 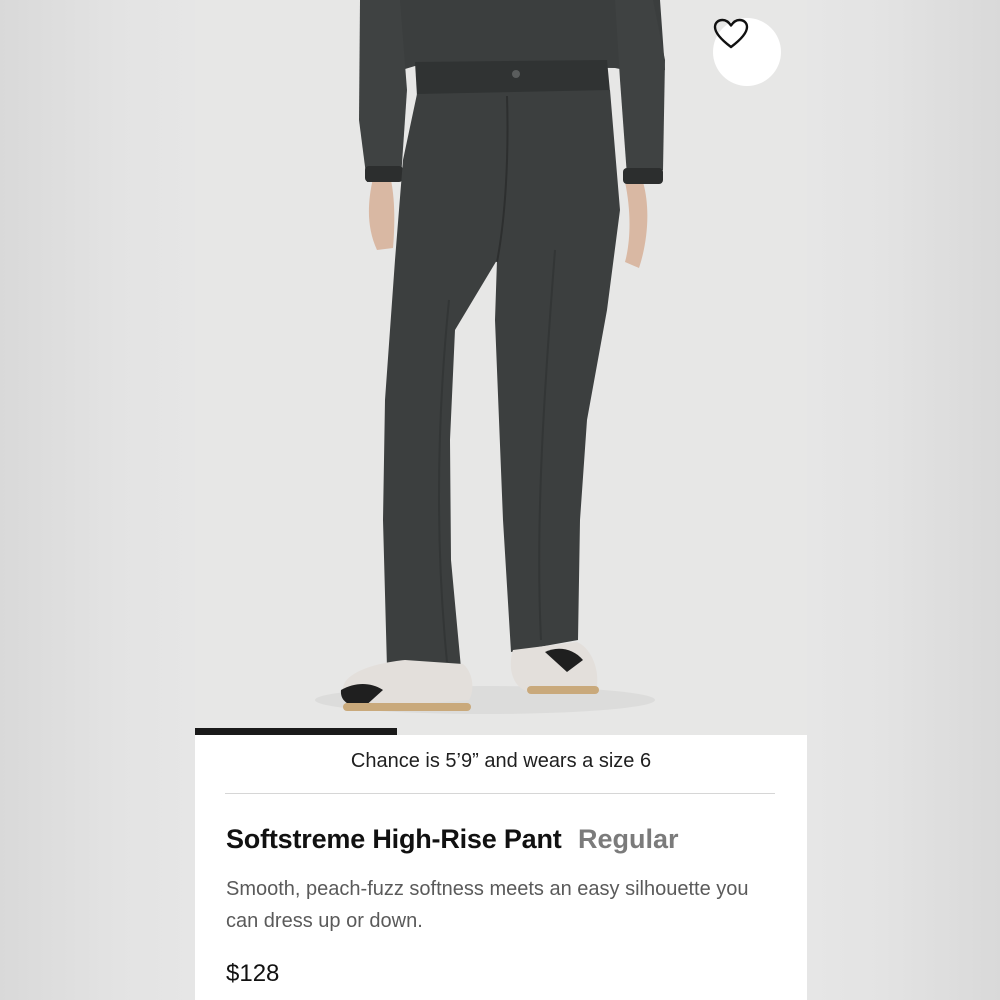 What do you see at coordinates (628, 839) in the screenshot?
I see `product-fit: Regular` at bounding box center [628, 839].